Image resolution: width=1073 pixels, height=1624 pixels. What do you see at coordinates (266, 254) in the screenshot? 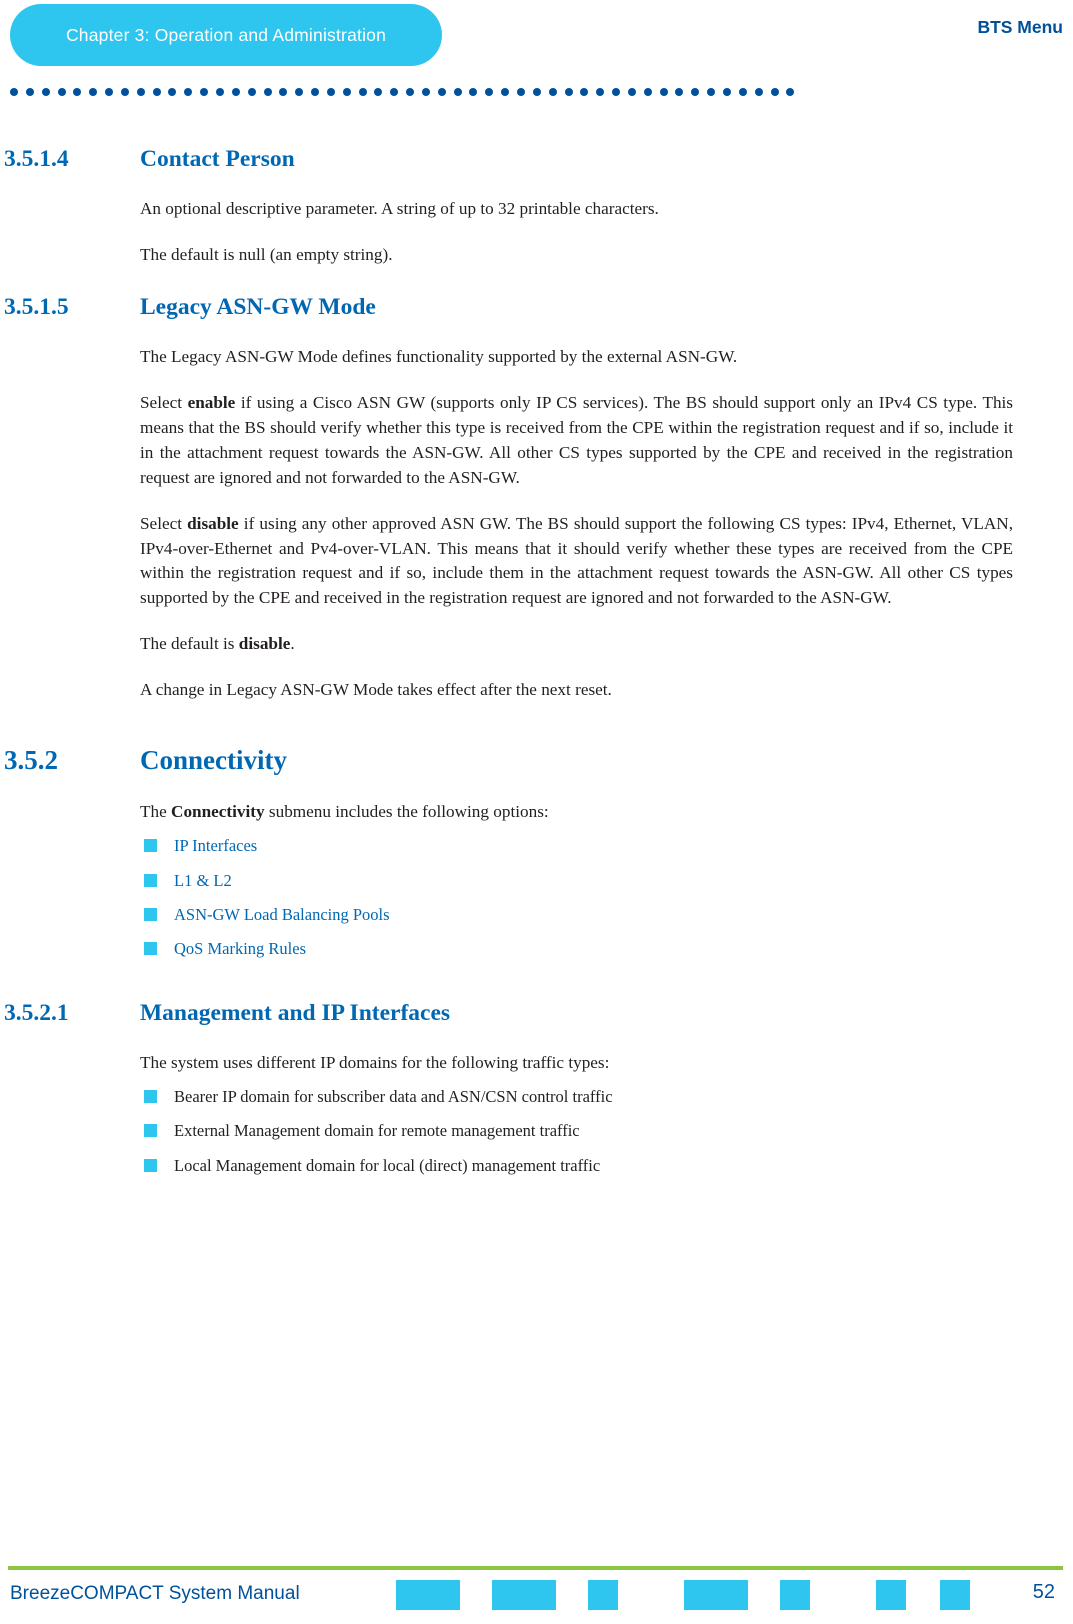
I see `paragraph: The default is null (an empty string).` at bounding box center [266, 254].